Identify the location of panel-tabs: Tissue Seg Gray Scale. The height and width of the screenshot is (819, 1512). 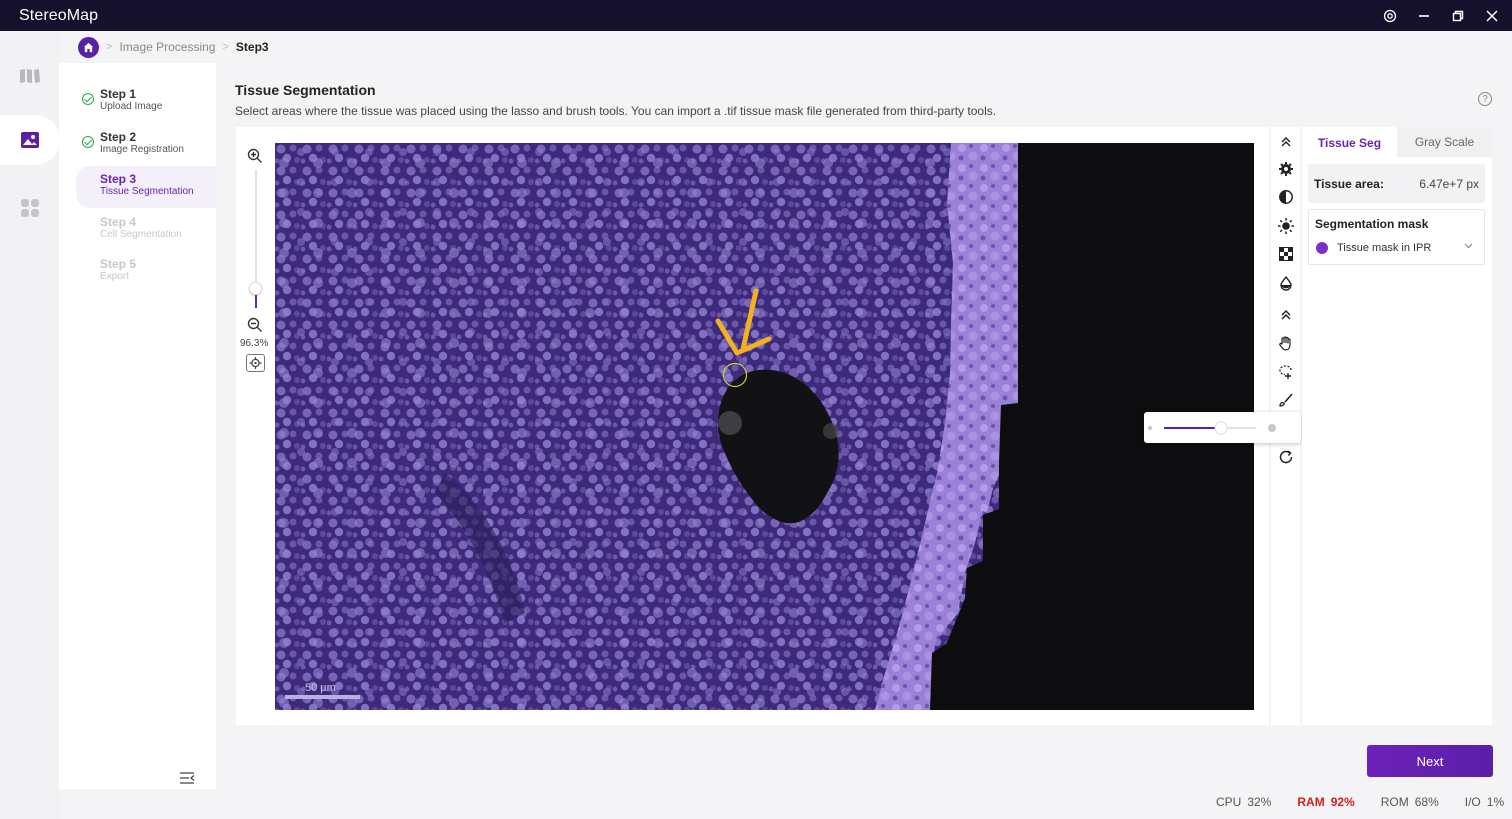
(1397, 142).